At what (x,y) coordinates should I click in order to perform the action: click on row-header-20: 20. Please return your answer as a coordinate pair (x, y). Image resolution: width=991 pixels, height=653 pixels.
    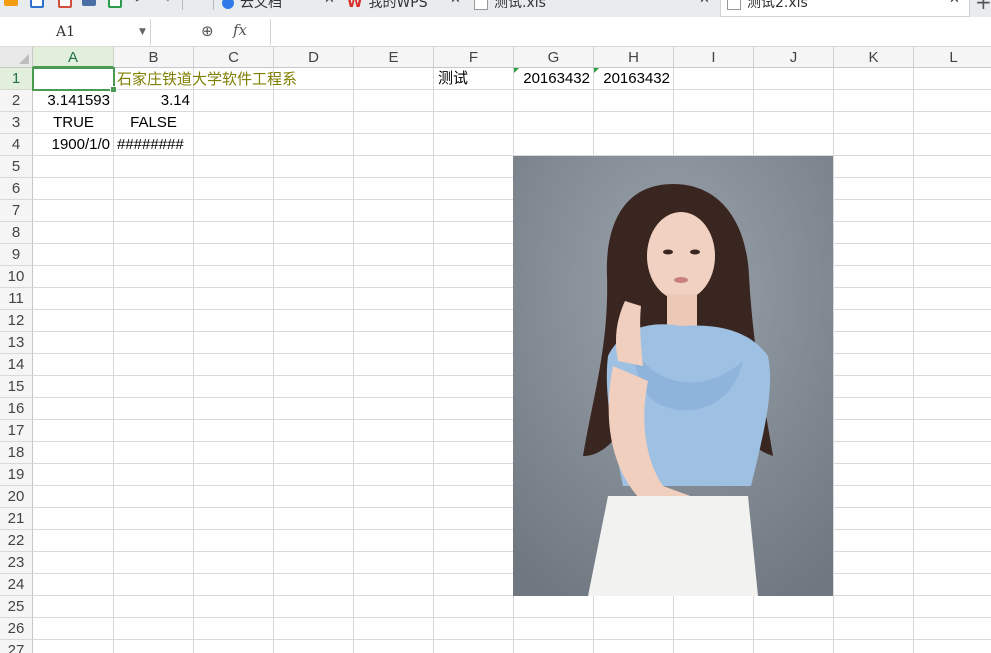
    Looking at the image, I should click on (16, 497).